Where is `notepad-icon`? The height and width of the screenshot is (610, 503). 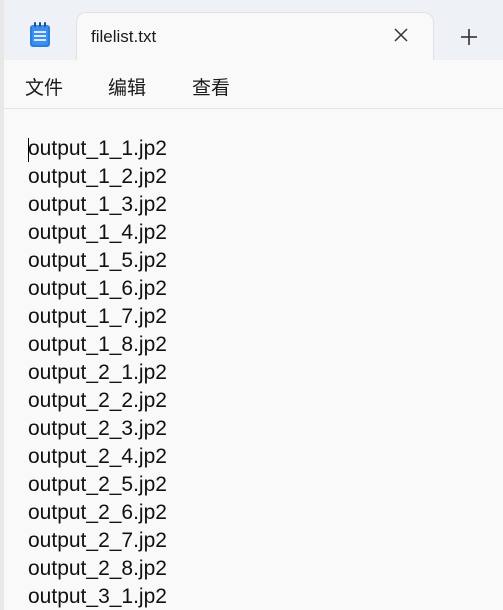
notepad-icon is located at coordinates (40, 34).